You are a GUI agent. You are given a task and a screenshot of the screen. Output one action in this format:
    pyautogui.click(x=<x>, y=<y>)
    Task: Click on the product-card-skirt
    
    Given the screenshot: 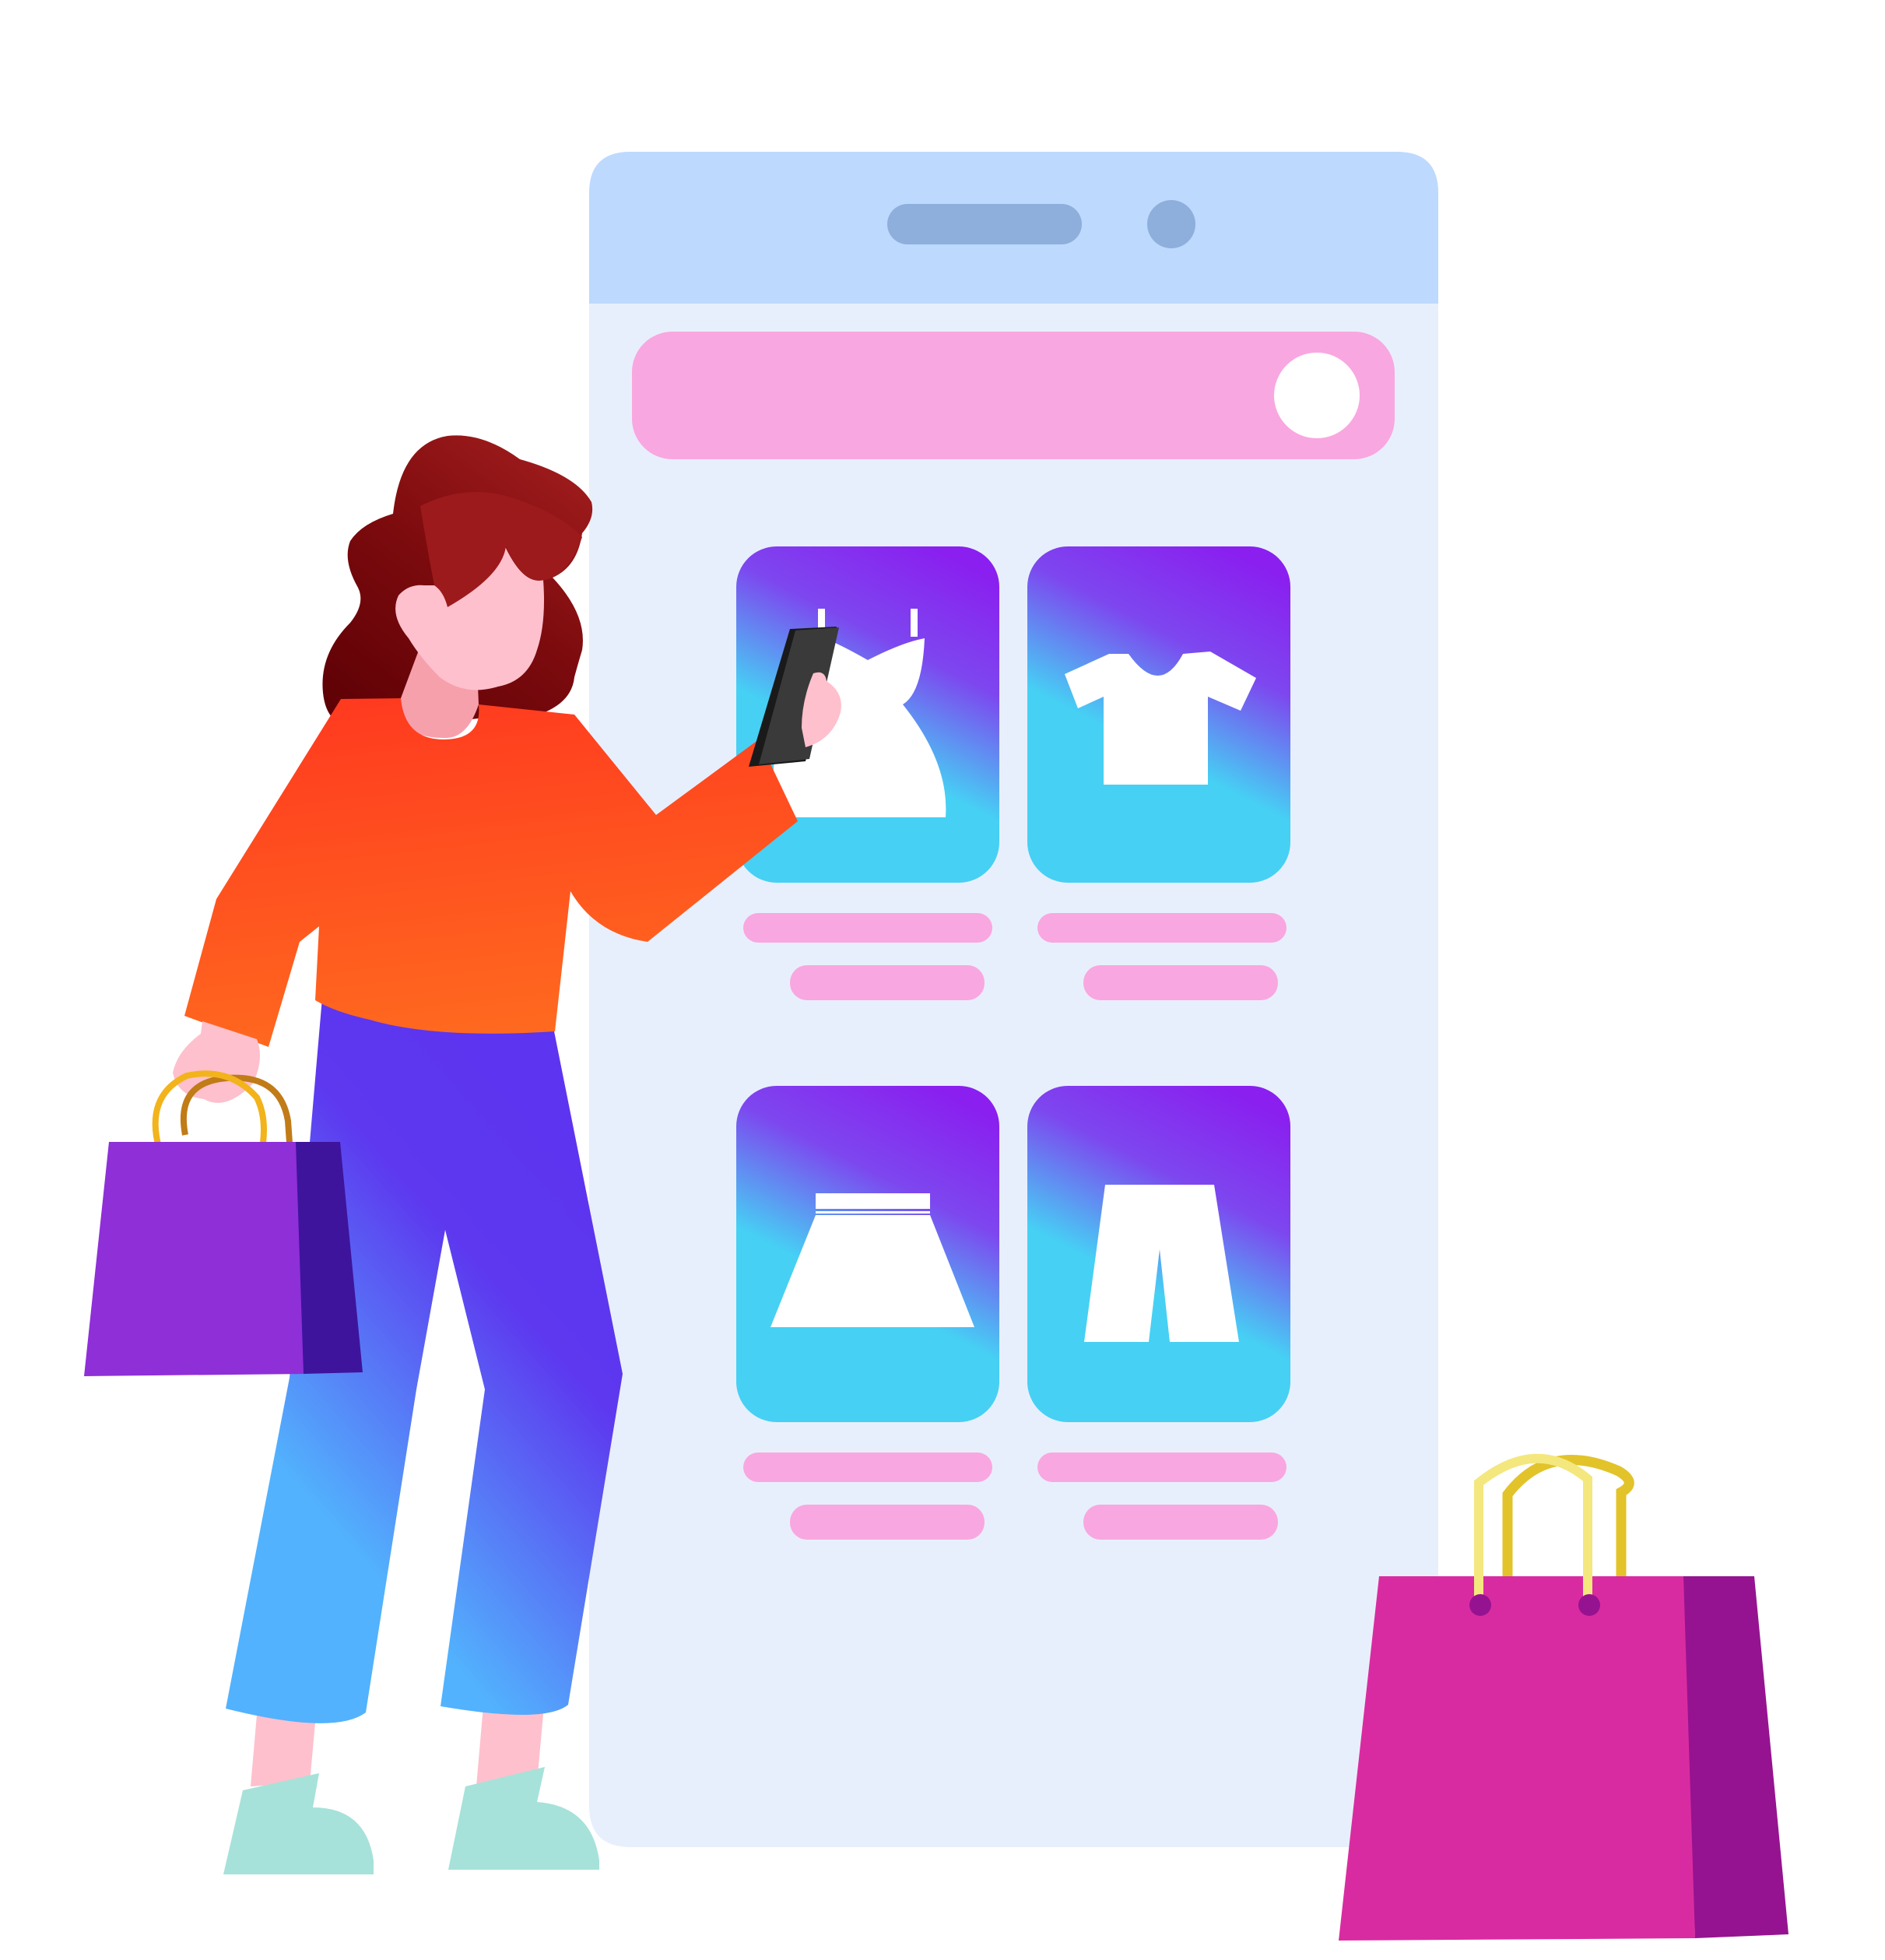 What is the action you would take?
    pyautogui.click(x=867, y=1313)
    